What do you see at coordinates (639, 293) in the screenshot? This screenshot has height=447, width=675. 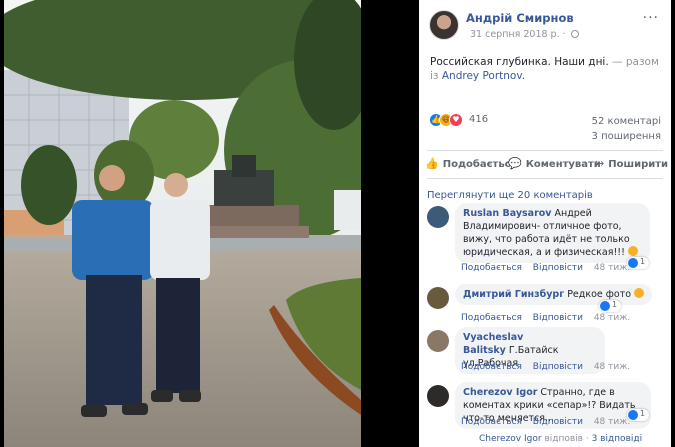 I see `smile-emoji-icon` at bounding box center [639, 293].